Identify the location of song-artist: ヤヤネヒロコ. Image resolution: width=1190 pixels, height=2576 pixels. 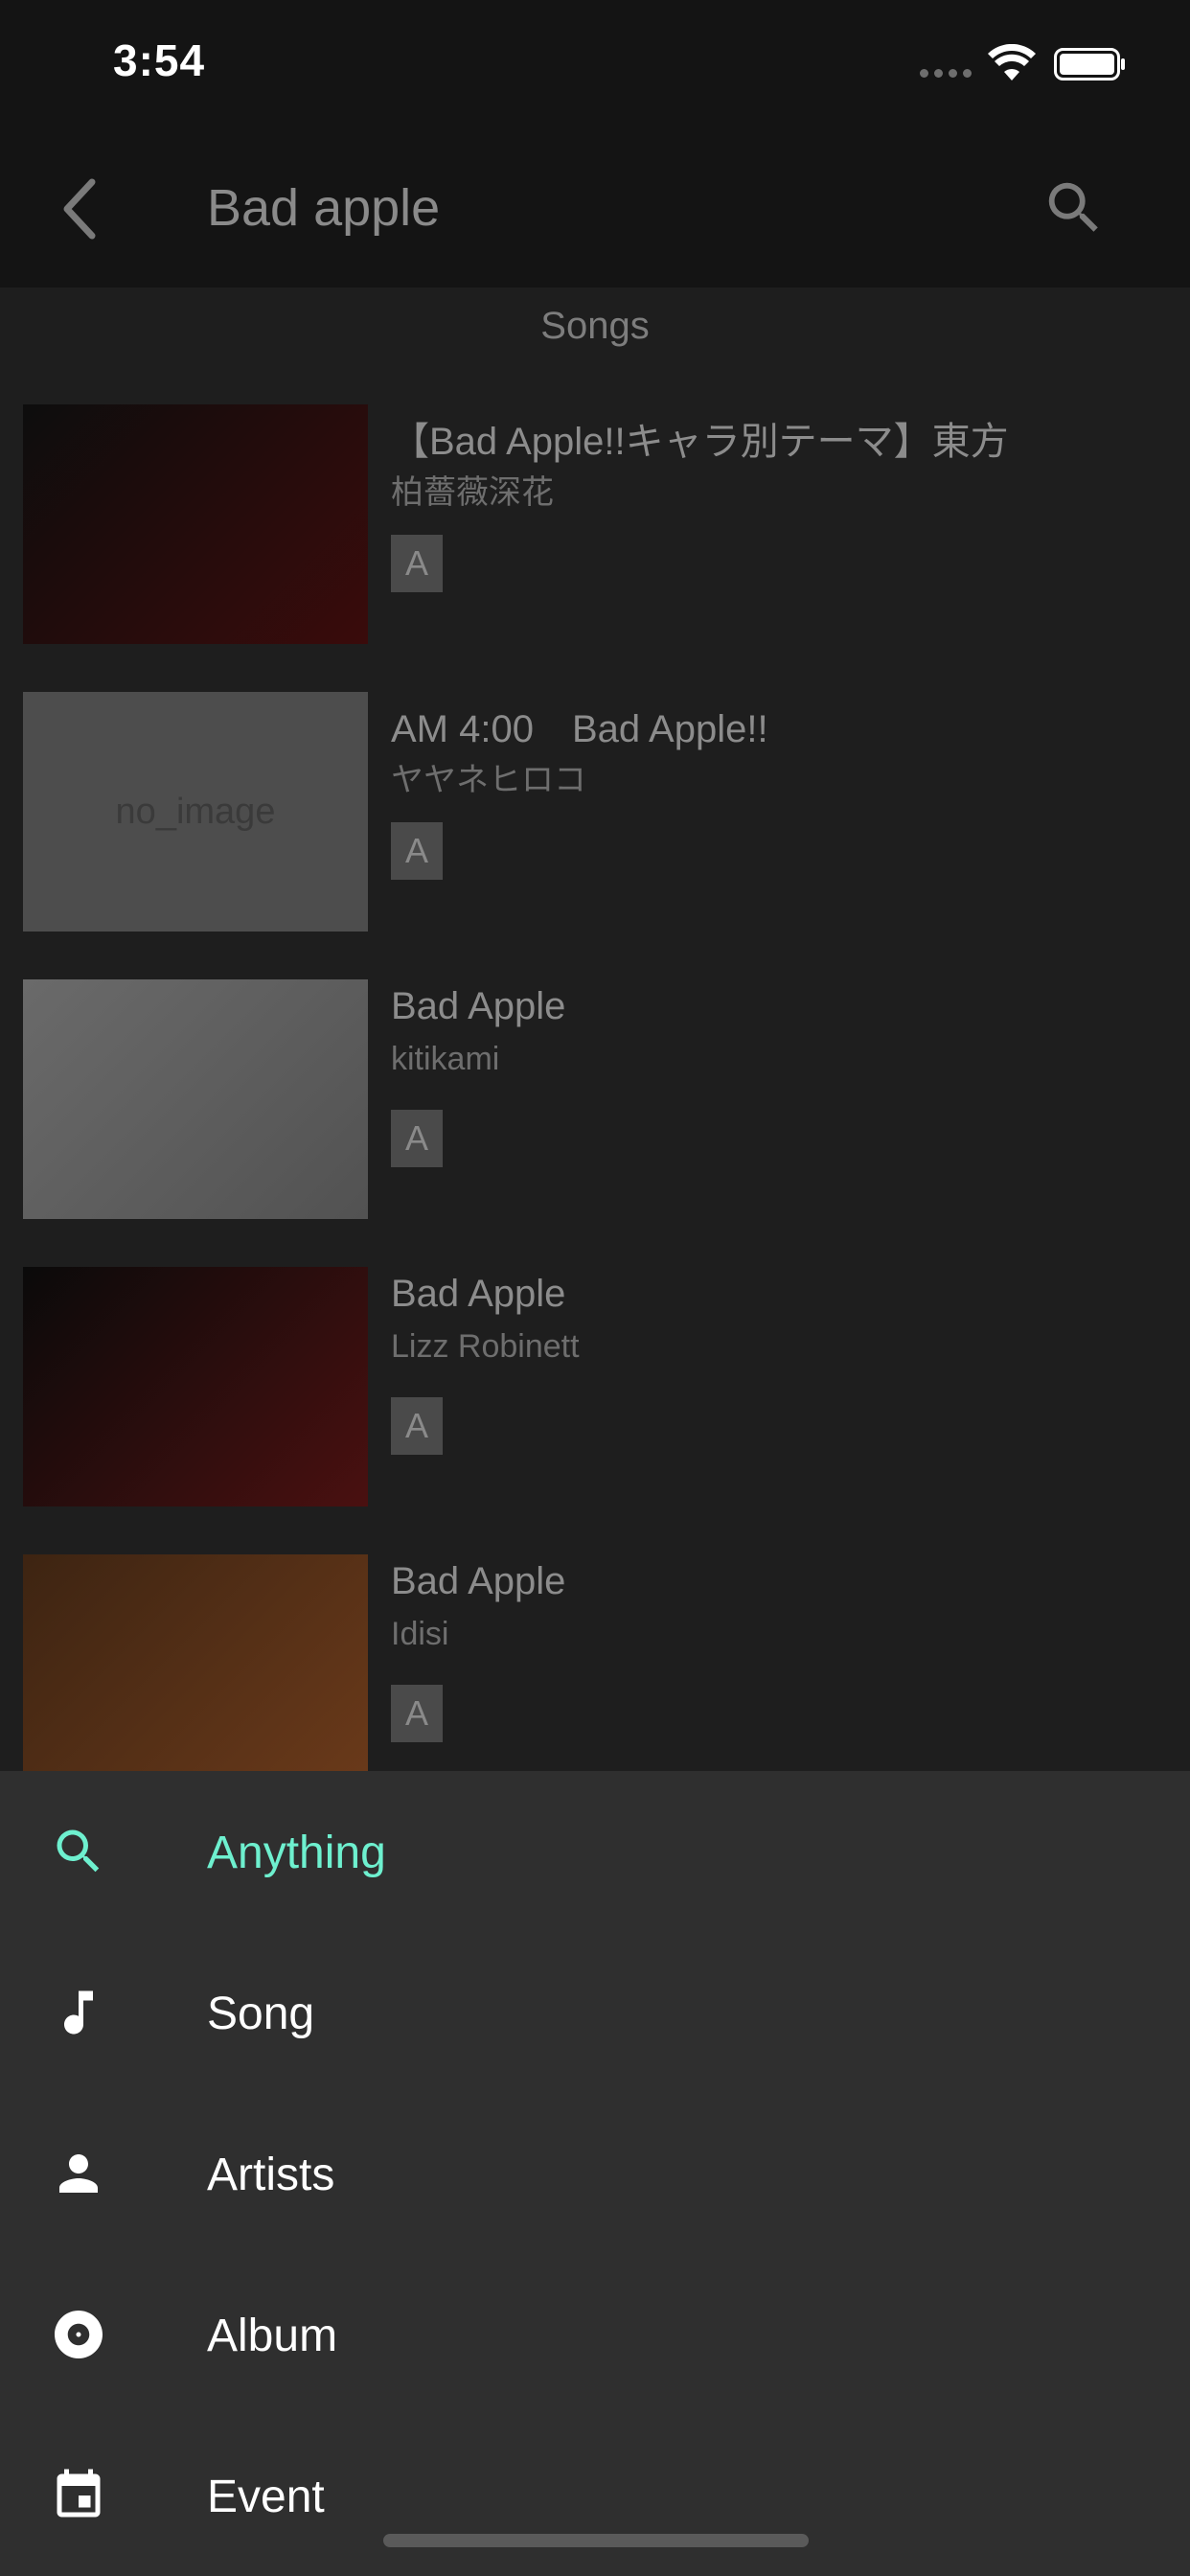
(489, 780).